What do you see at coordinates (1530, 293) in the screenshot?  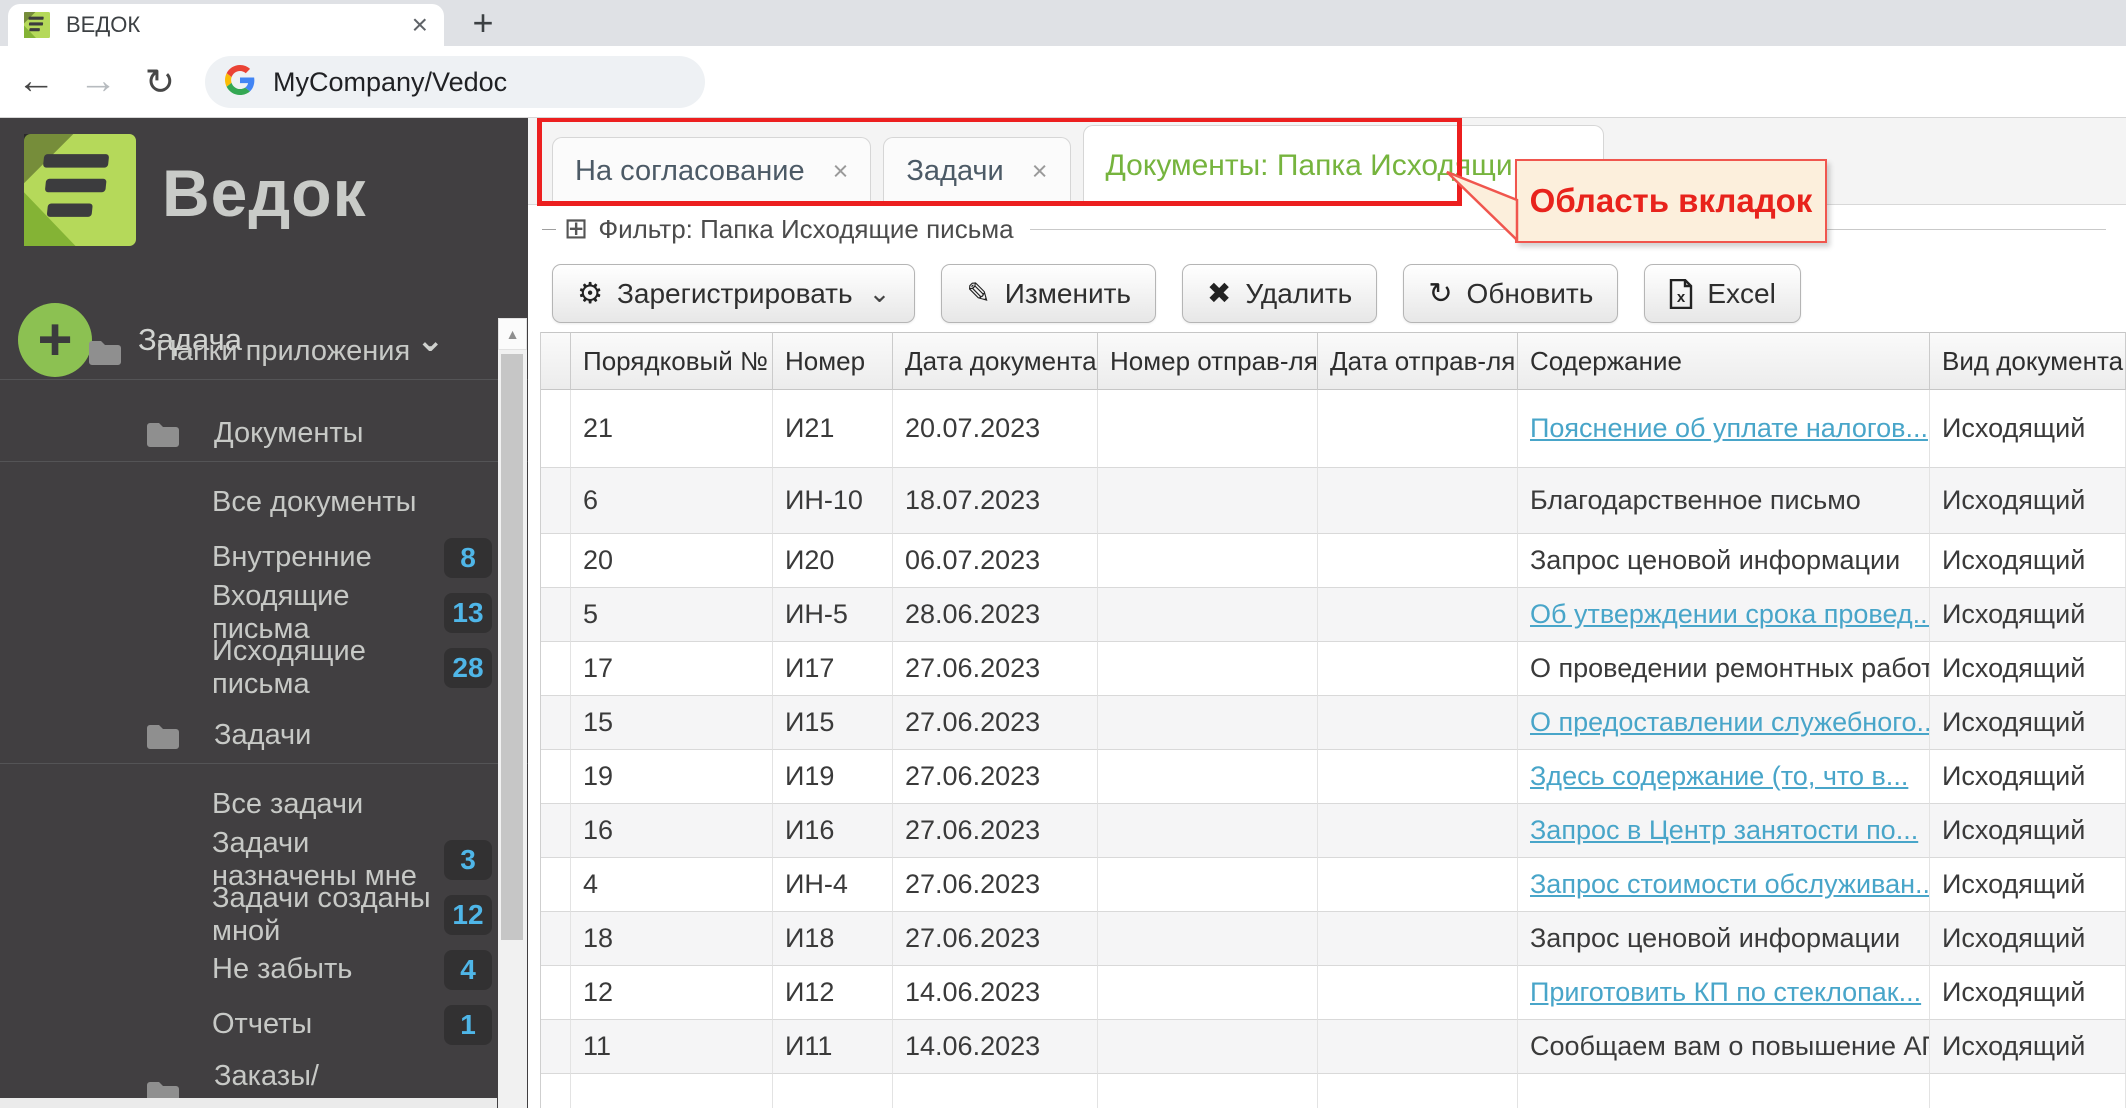 I see `button-label: Обновить` at bounding box center [1530, 293].